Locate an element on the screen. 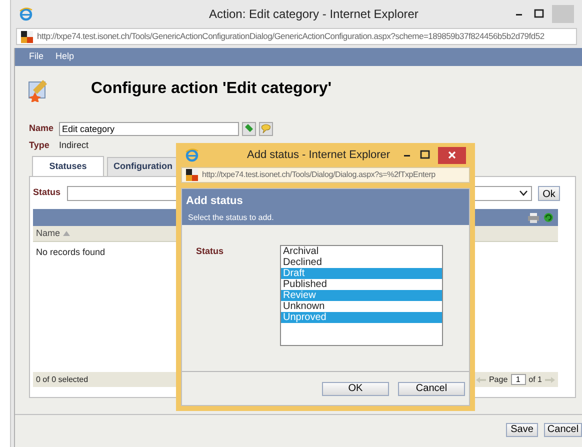  page-label: Page is located at coordinates (498, 380).